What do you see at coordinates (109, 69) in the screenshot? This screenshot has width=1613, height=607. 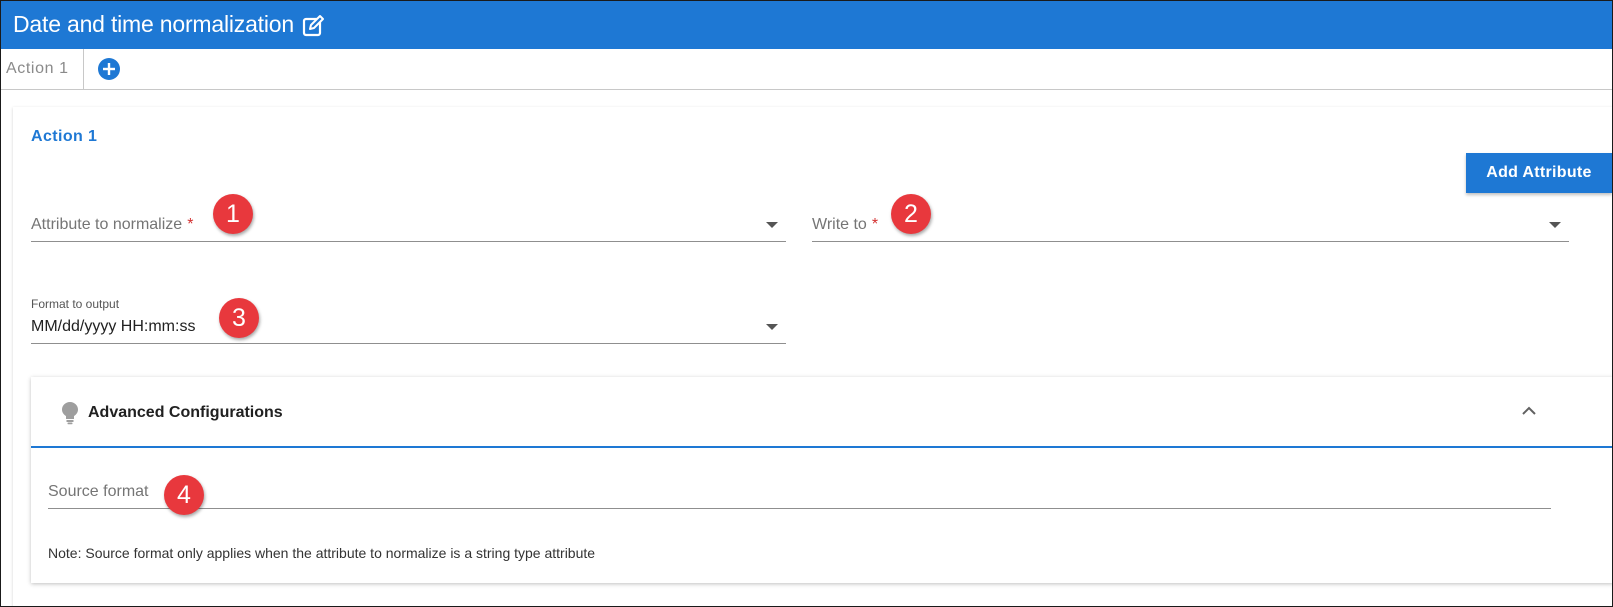 I see `plus-circle-icon` at bounding box center [109, 69].